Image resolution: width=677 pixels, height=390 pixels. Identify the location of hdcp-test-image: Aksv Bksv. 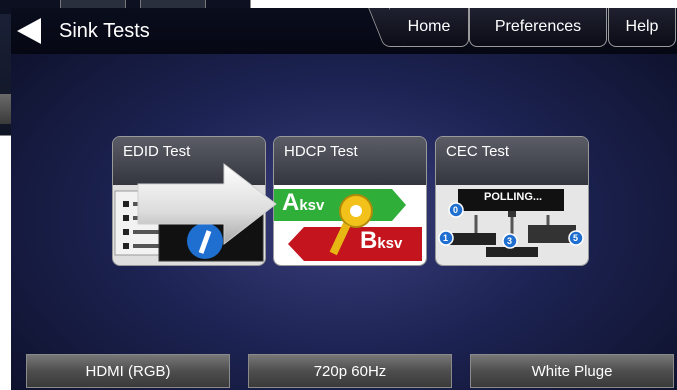
(350, 225).